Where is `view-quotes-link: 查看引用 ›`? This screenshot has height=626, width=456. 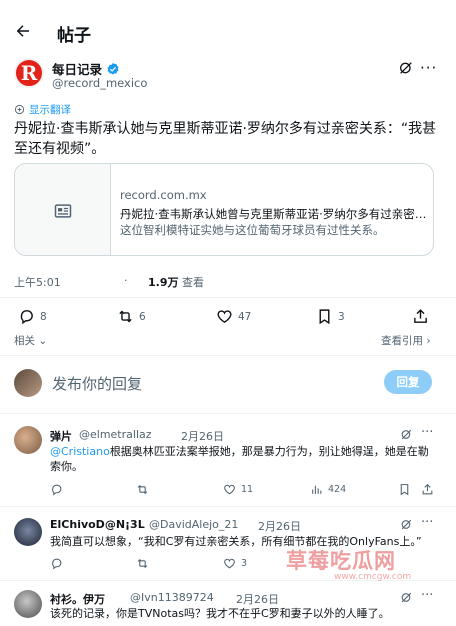 view-quotes-link: 查看引用 › is located at coordinates (406, 340).